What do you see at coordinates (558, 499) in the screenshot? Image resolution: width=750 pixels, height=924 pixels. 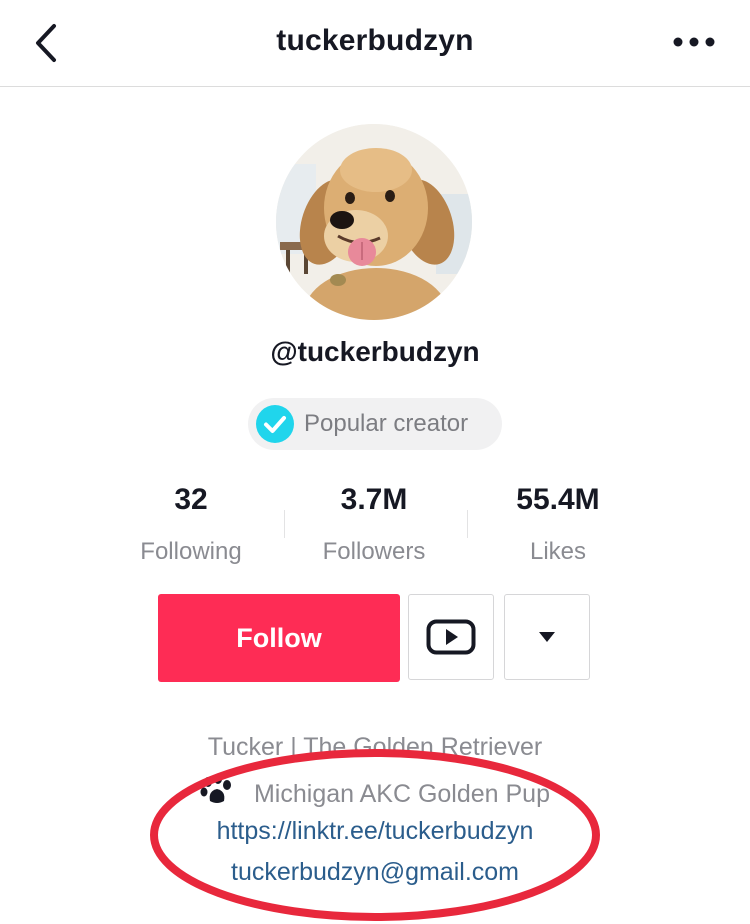 I see `stat-value: 55.4M` at bounding box center [558, 499].